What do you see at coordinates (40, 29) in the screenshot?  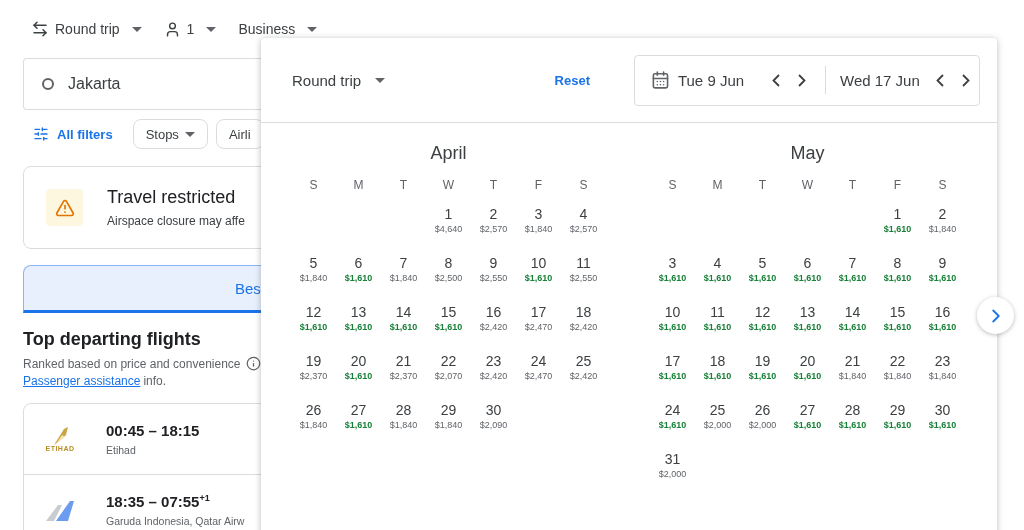 I see `swap-arrows-icon` at bounding box center [40, 29].